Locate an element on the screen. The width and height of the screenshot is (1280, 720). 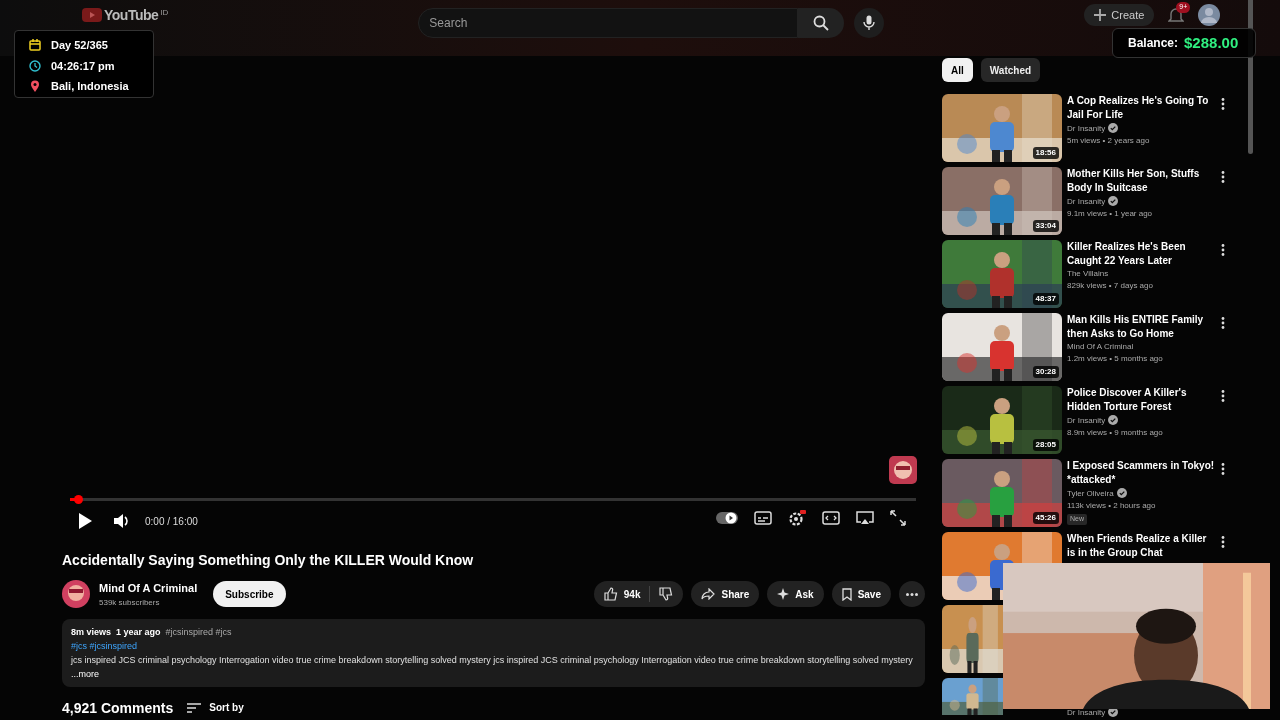
clock-time: 04:26:17 pm is located at coordinates (83, 66).